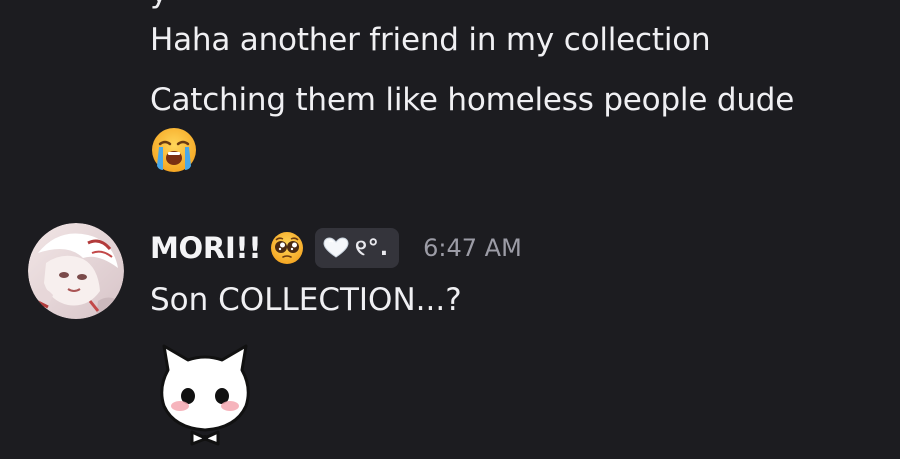  What do you see at coordinates (76, 271) in the screenshot?
I see `avatar` at bounding box center [76, 271].